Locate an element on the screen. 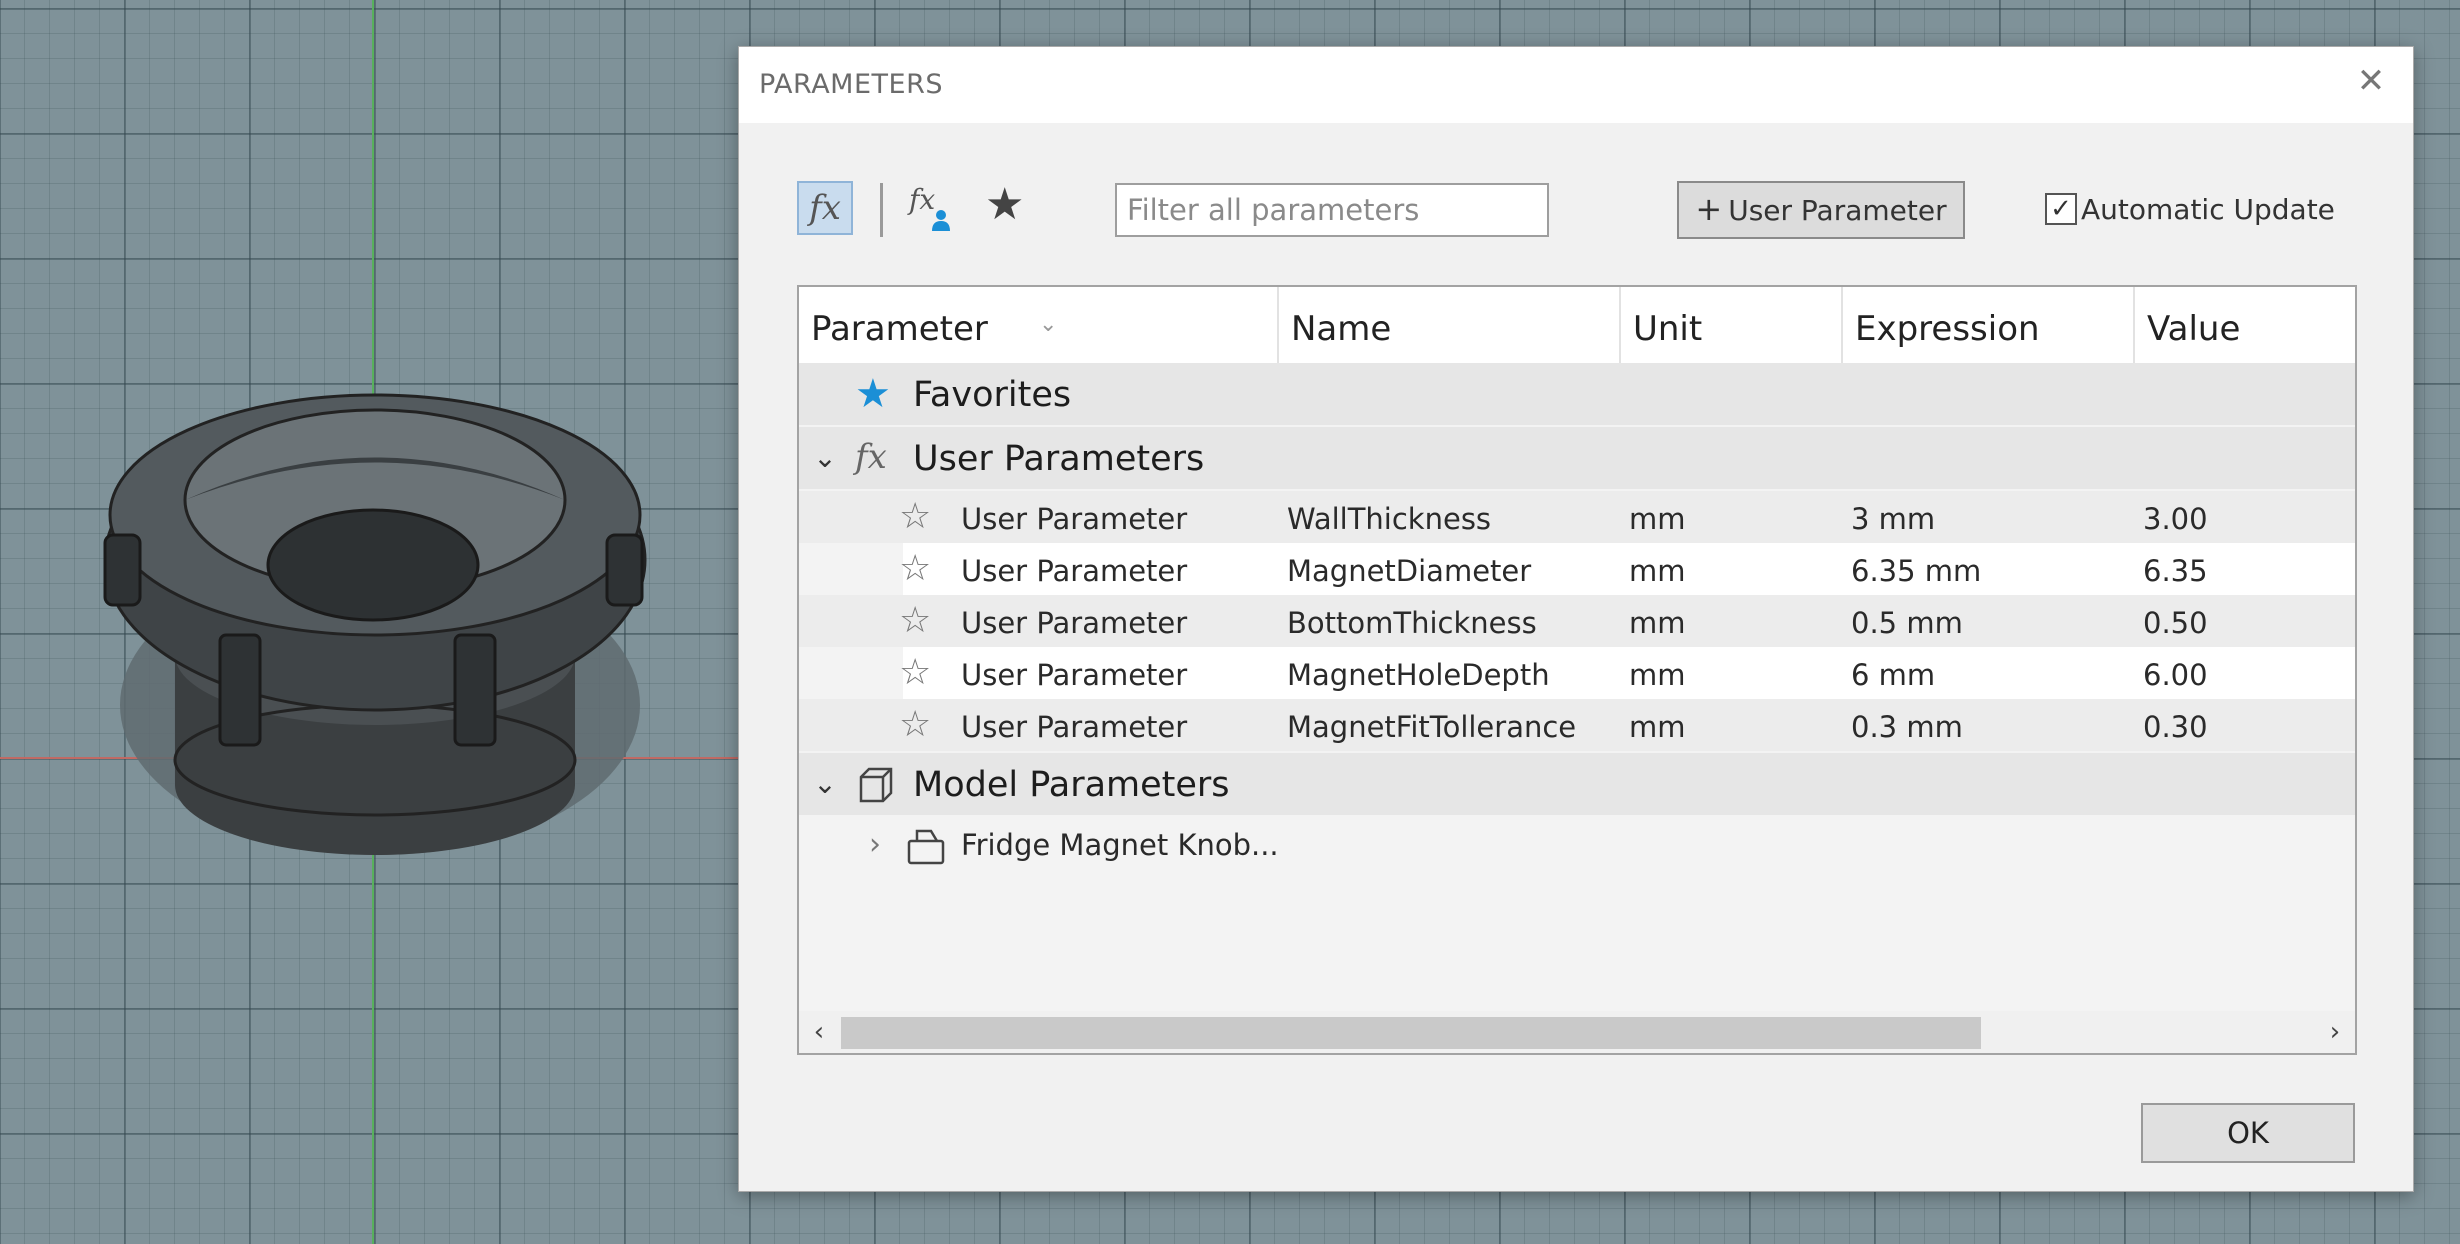 The width and height of the screenshot is (2460, 1244). scrollbar-thumb is located at coordinates (1411, 1033).